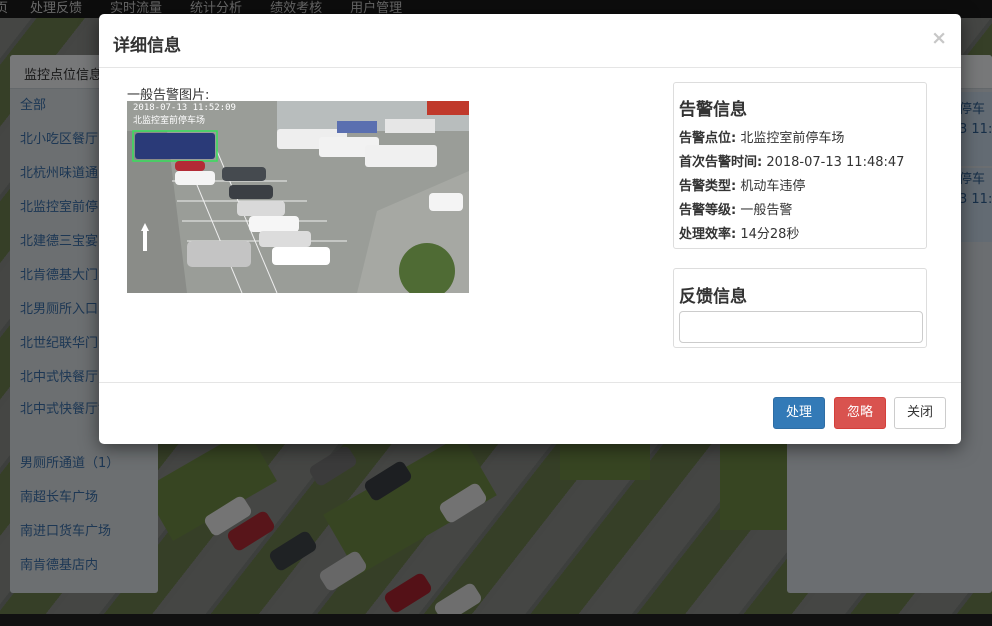 The image size is (992, 626). I want to click on info-value: 2018-07-13 11:48:47, so click(835, 162).